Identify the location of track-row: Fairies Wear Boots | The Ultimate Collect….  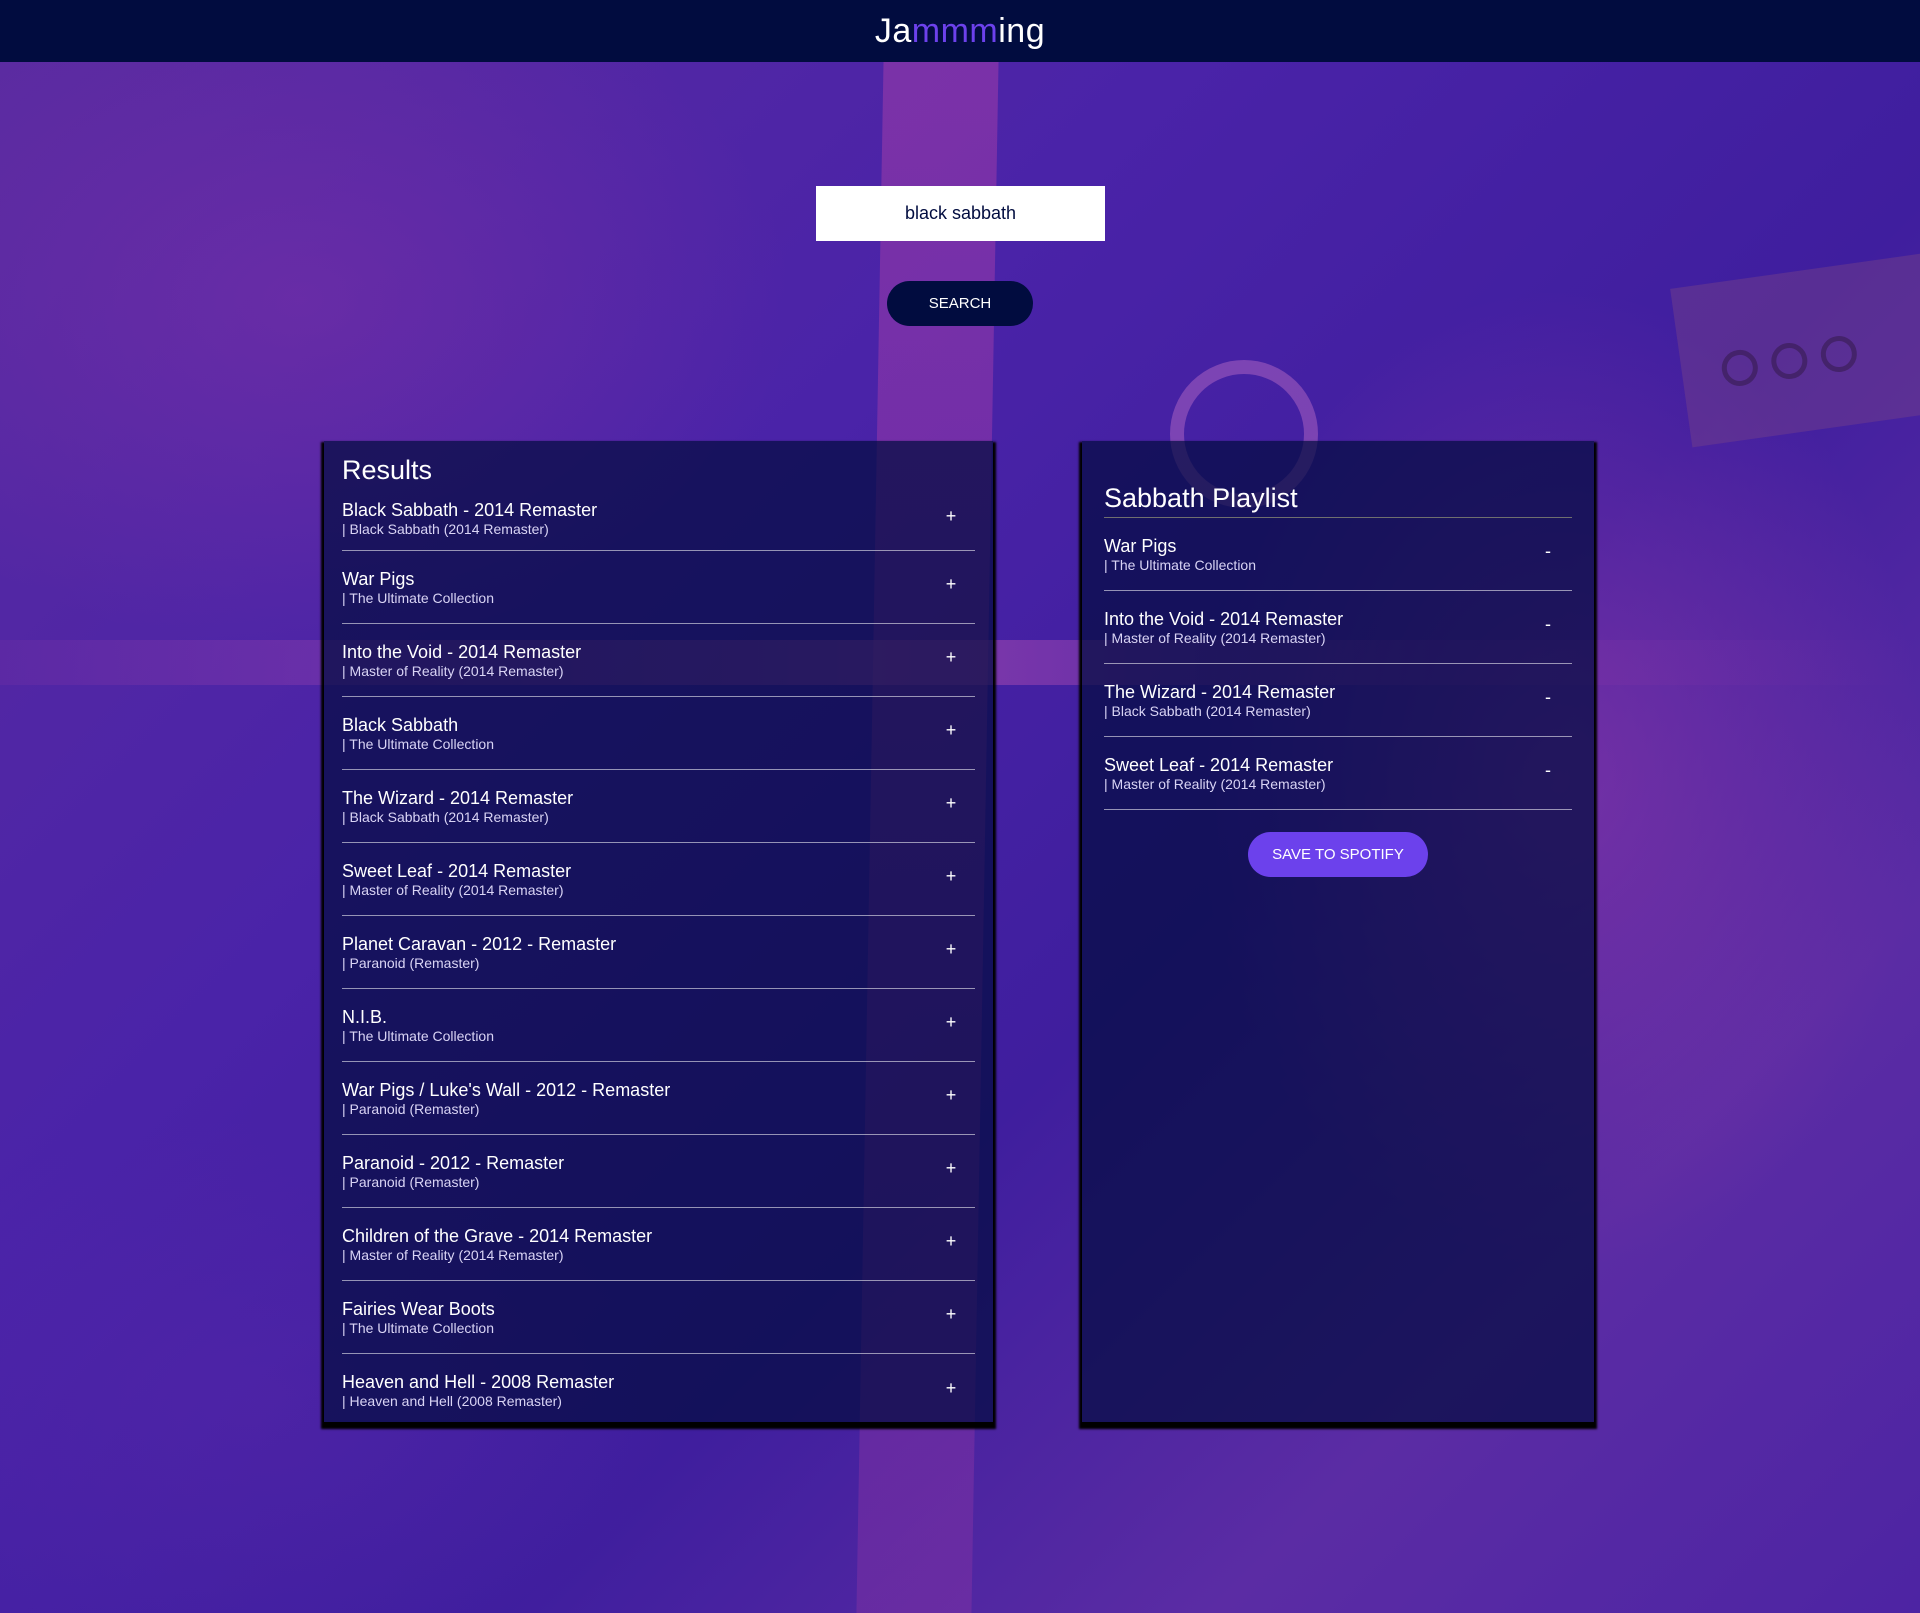
(658, 1317).